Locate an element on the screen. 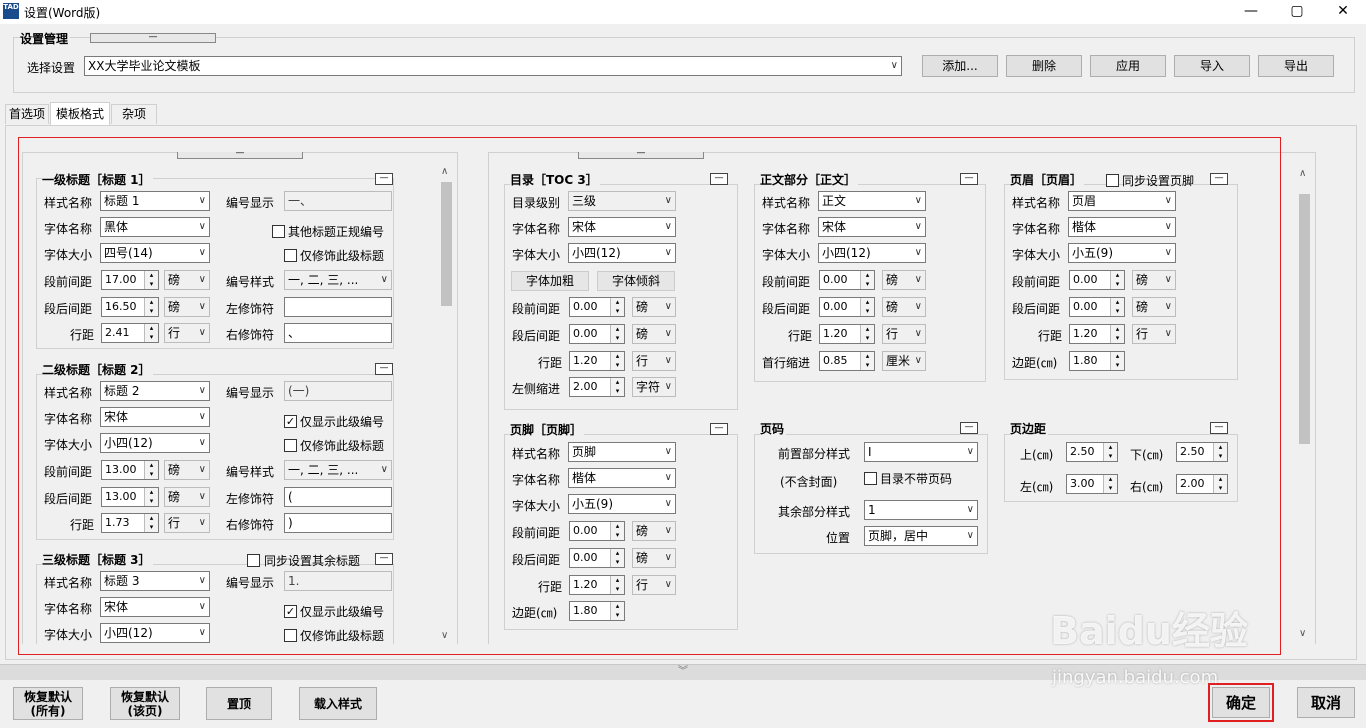  toc-bold-toggle: 字体加粗 is located at coordinates (550, 281).